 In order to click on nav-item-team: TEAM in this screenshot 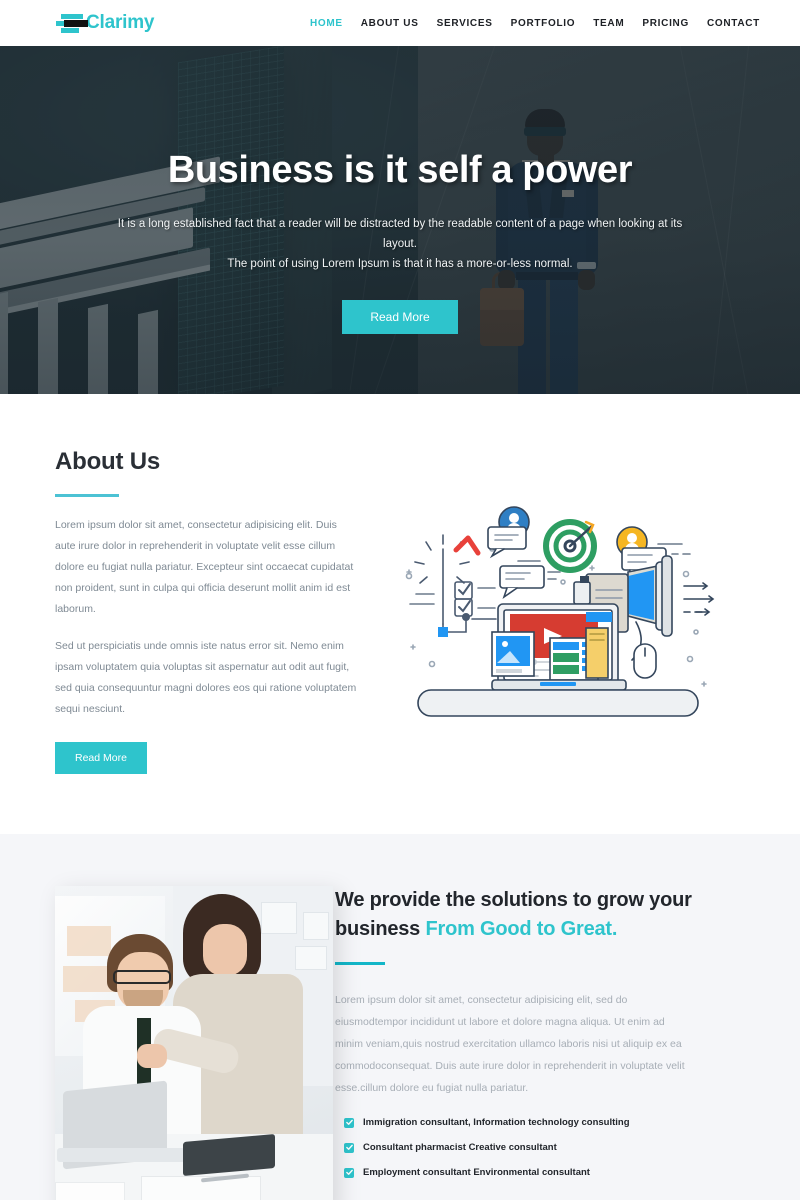, I will do `click(608, 23)`.